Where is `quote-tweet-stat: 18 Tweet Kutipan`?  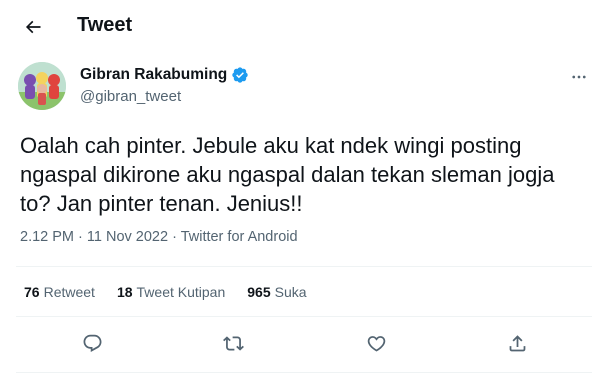
quote-tweet-stat: 18 Tweet Kutipan is located at coordinates (171, 292).